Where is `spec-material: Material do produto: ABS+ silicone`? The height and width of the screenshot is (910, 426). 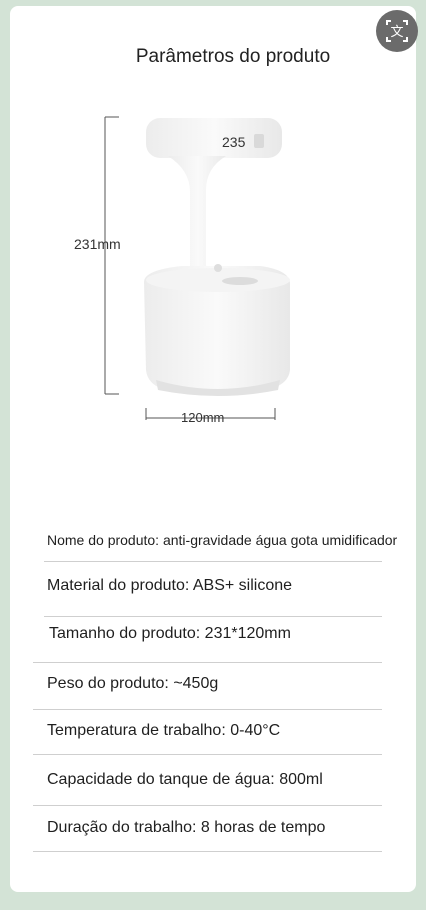
spec-material: Material do produto: ABS+ silicone is located at coordinates (170, 585).